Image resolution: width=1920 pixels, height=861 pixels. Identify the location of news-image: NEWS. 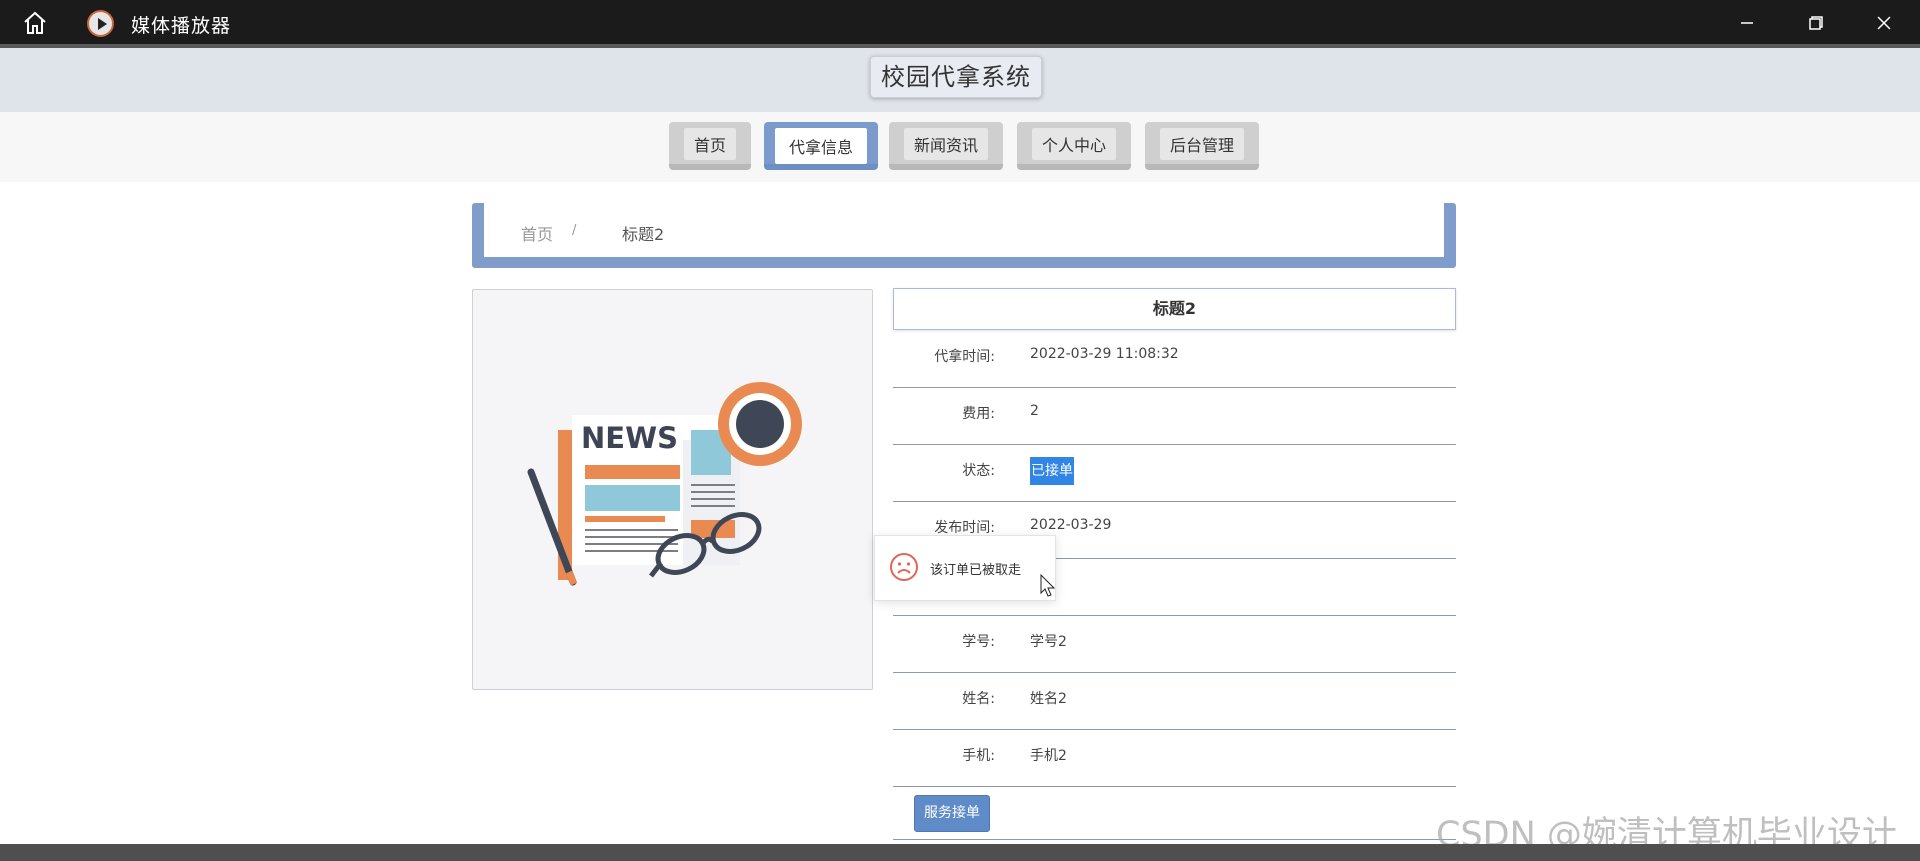
(672, 489).